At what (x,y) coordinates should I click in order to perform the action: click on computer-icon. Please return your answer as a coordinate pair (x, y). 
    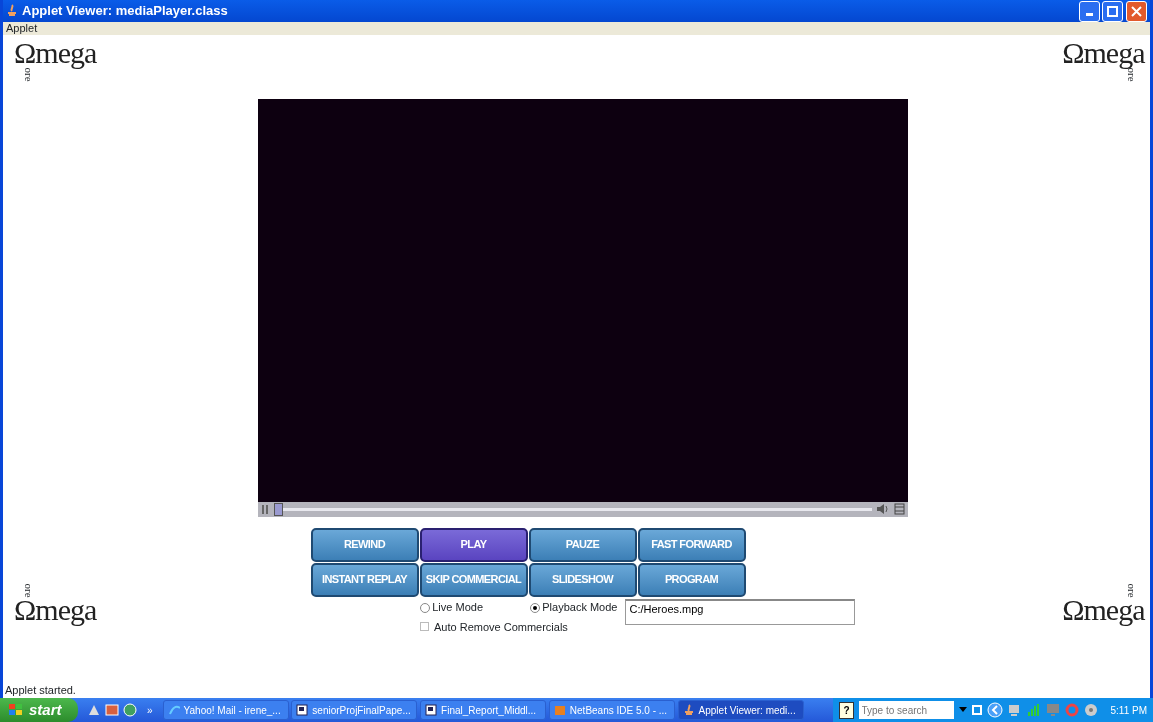
    Looking at the image, I should click on (1014, 710).